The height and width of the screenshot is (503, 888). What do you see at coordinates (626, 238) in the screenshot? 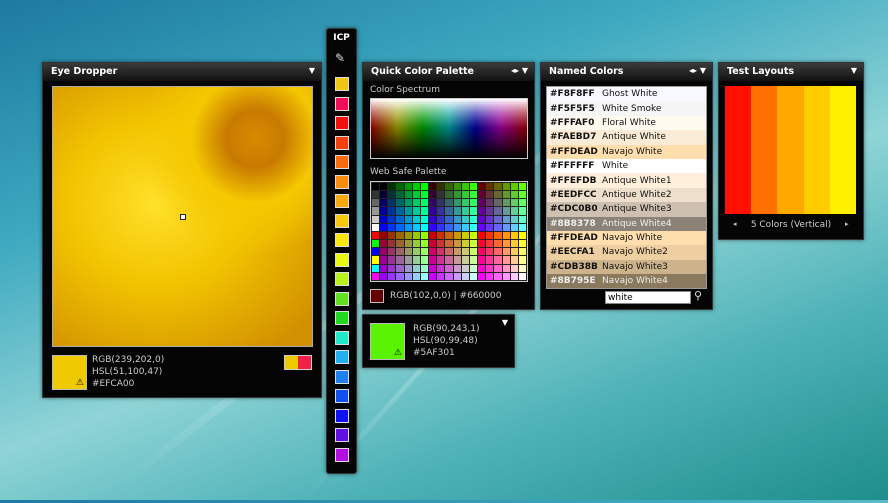
I see `named-color-row: #FFDEAD Navajo White` at bounding box center [626, 238].